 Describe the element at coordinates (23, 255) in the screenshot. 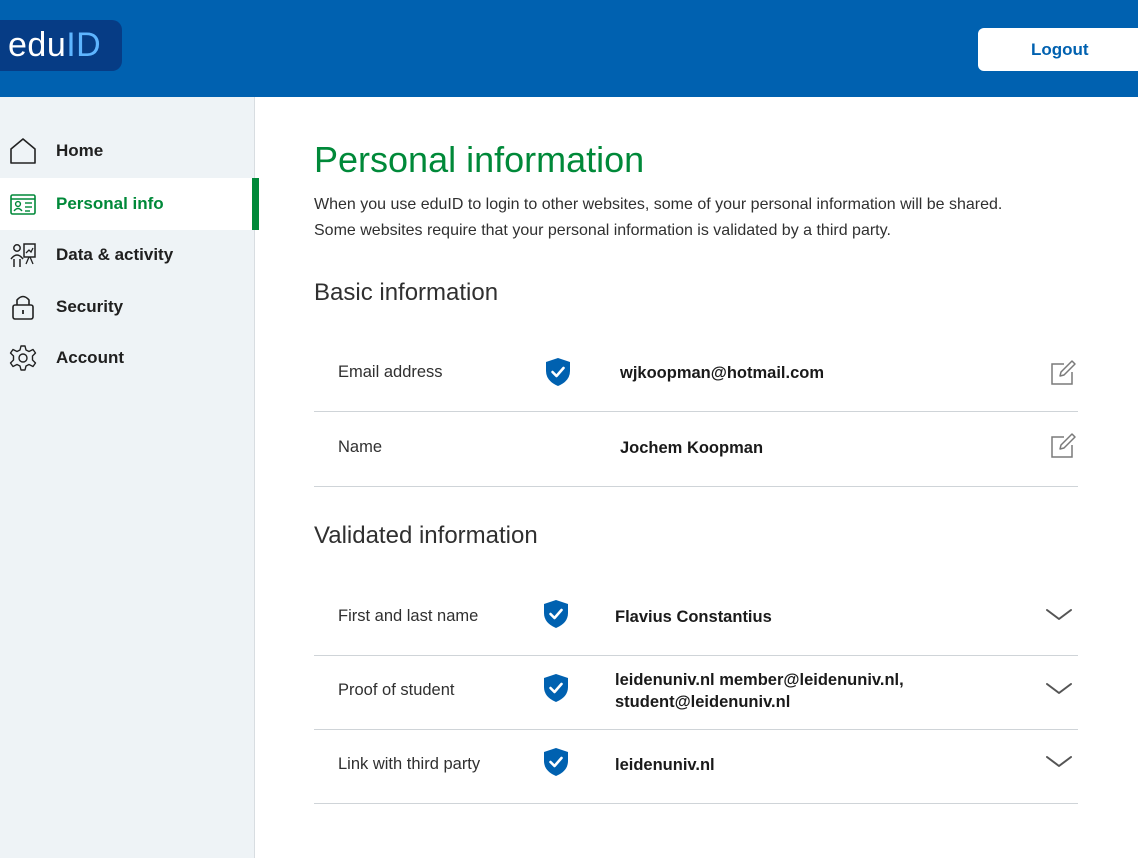

I see `data-activity-icon` at that location.